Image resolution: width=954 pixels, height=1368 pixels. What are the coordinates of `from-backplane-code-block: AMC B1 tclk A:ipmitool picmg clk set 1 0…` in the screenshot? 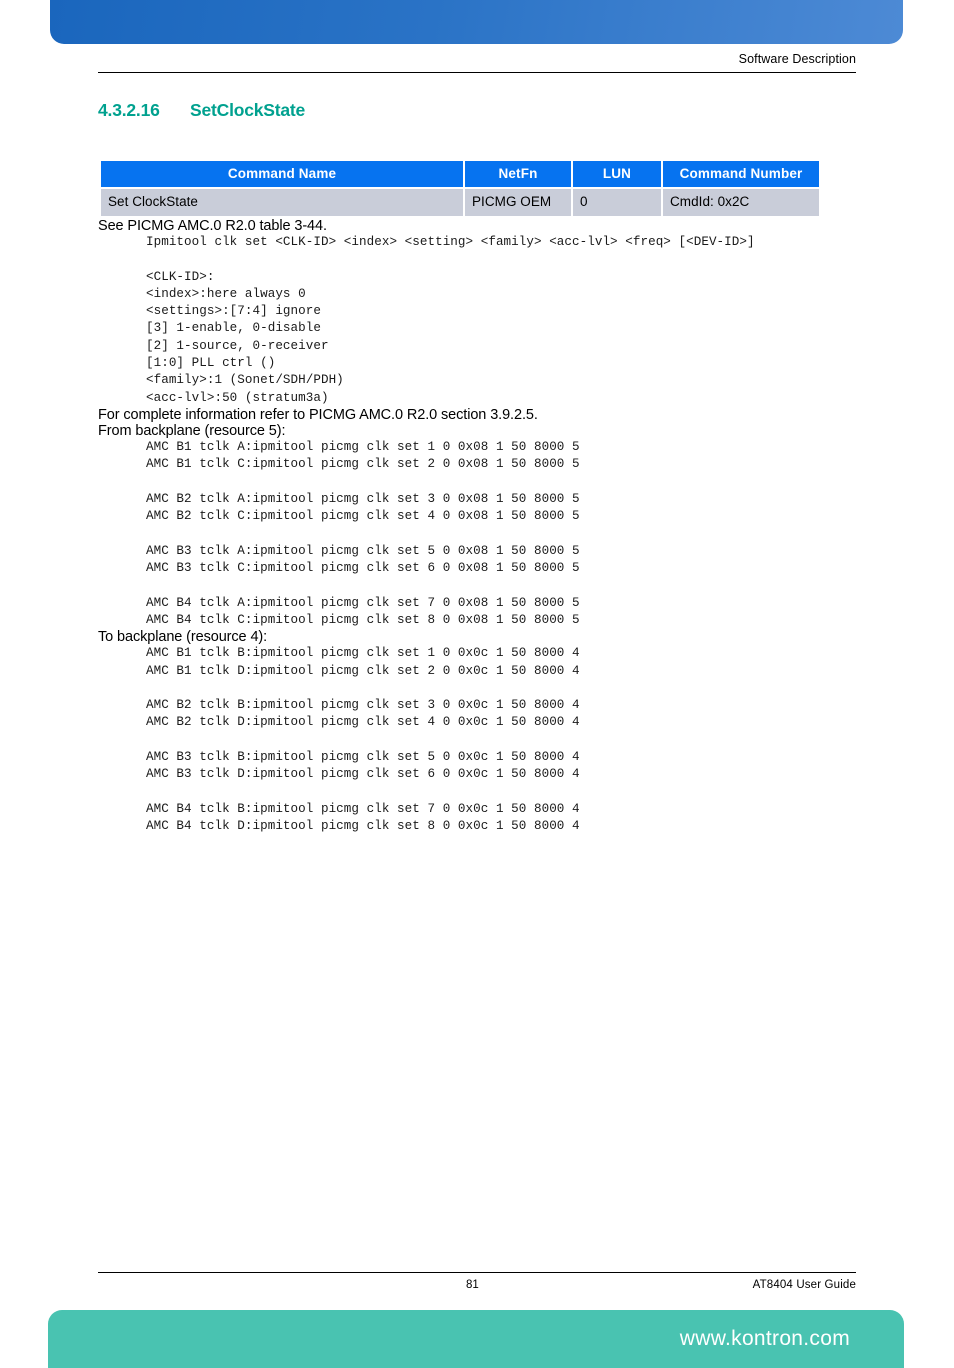 It's located at (363, 533).